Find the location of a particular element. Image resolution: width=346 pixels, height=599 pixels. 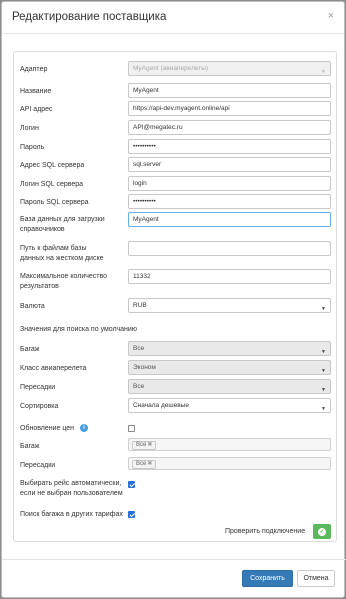

check-connection-button: ✓ is located at coordinates (322, 531).